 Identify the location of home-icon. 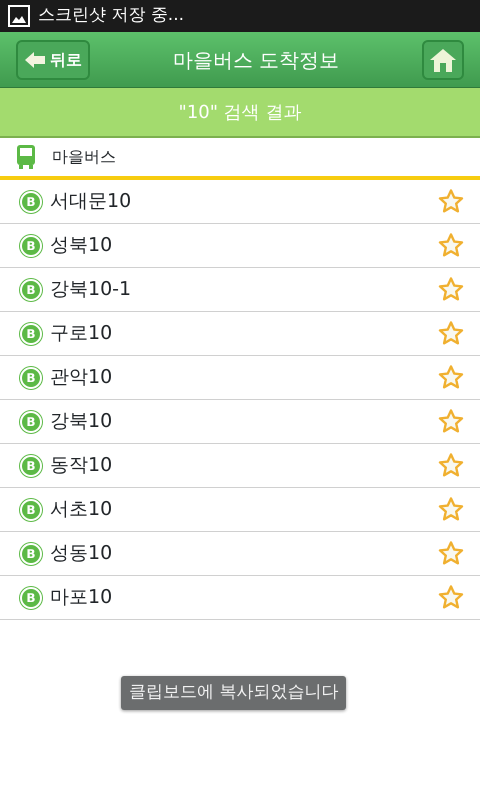
(442, 59).